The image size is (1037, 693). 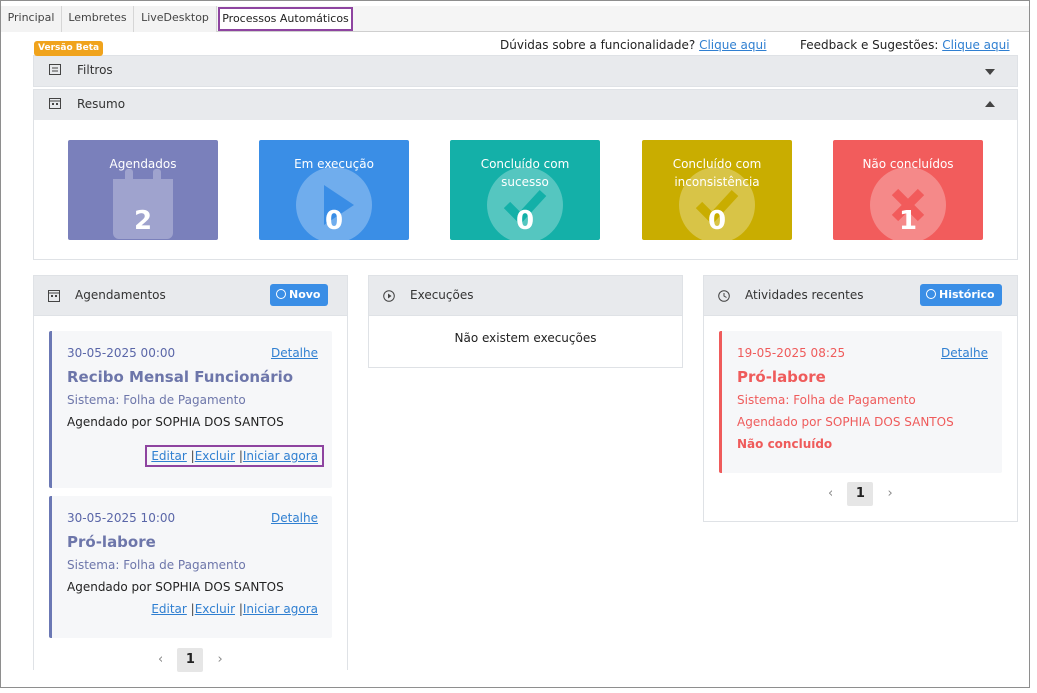 I want to click on card-value: 2, so click(x=143, y=221).